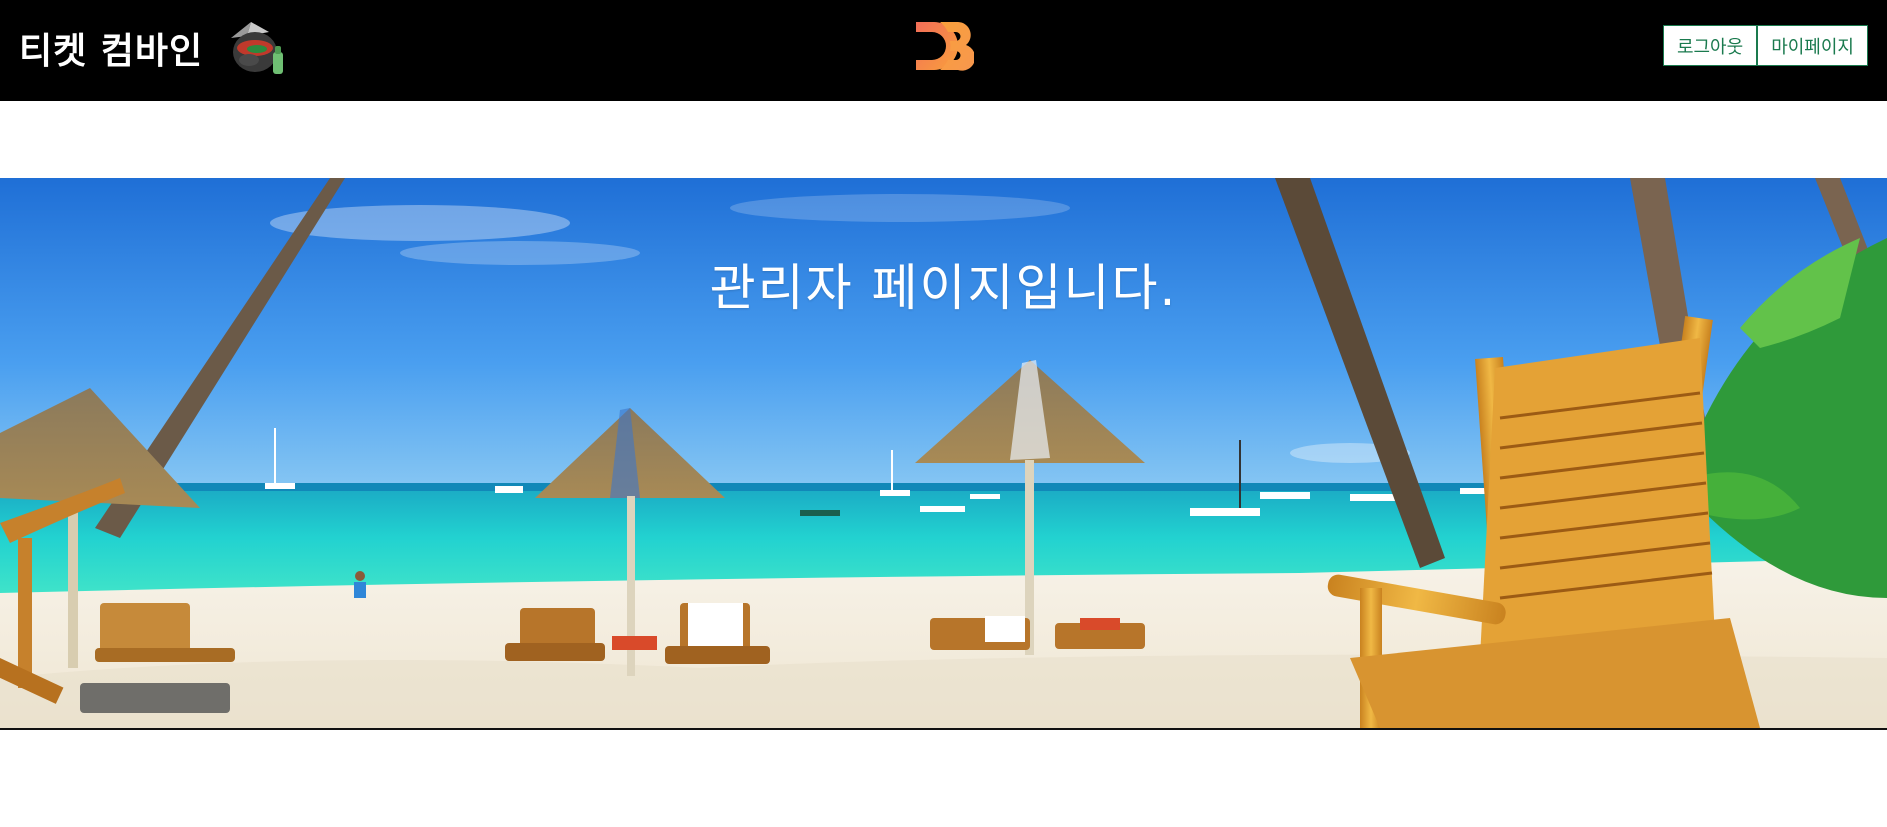 Image resolution: width=1887 pixels, height=827 pixels. What do you see at coordinates (1710, 45) in the screenshot?
I see `logout-button: 로그아웃` at bounding box center [1710, 45].